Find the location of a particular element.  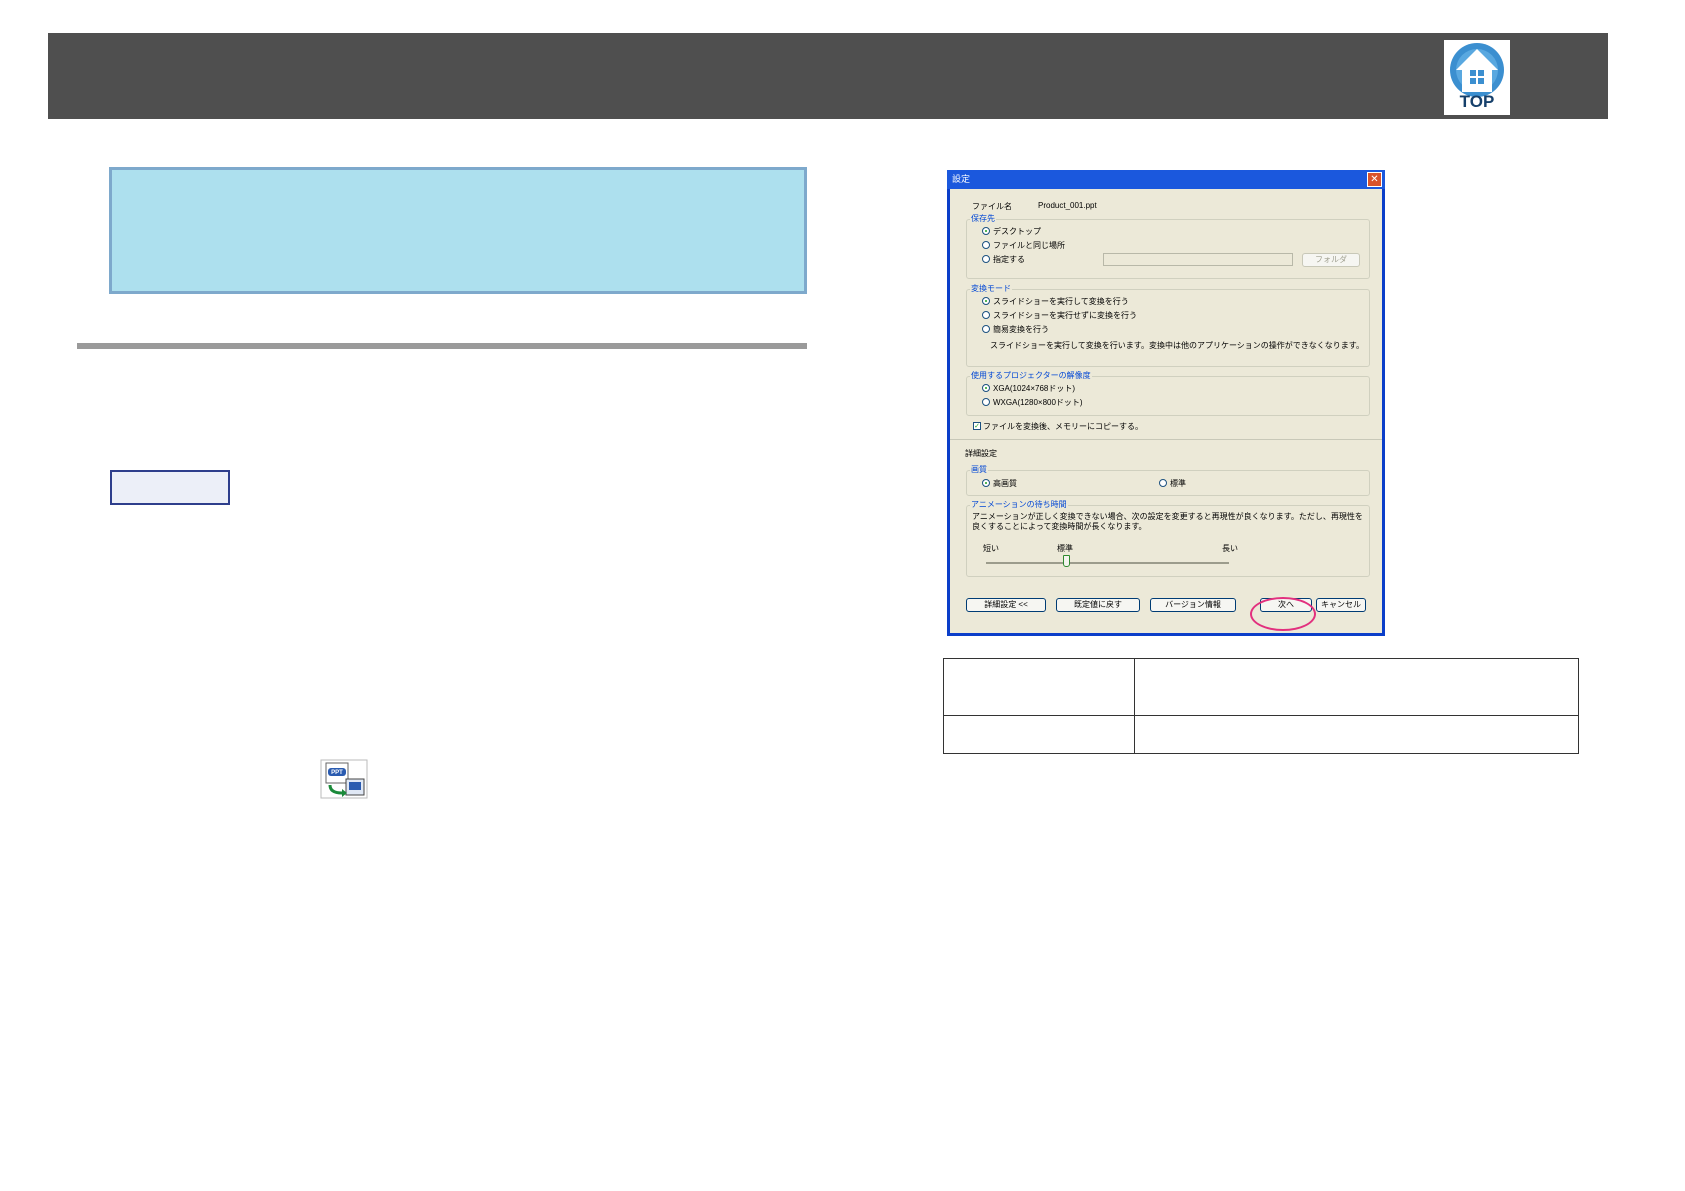

animation-wait-slider-track is located at coordinates (1107, 563).